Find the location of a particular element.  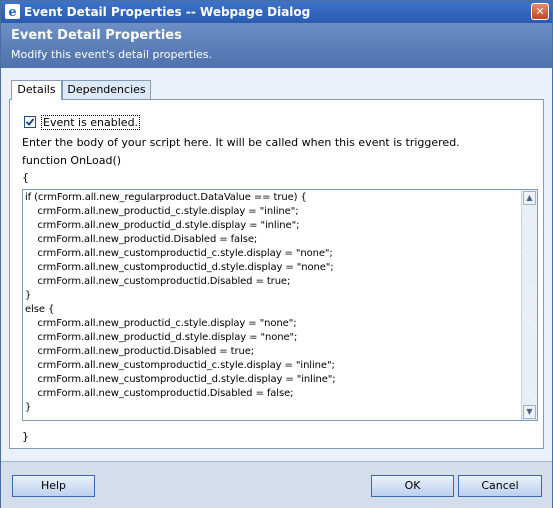

svg-text: e is located at coordinates (12, 12).